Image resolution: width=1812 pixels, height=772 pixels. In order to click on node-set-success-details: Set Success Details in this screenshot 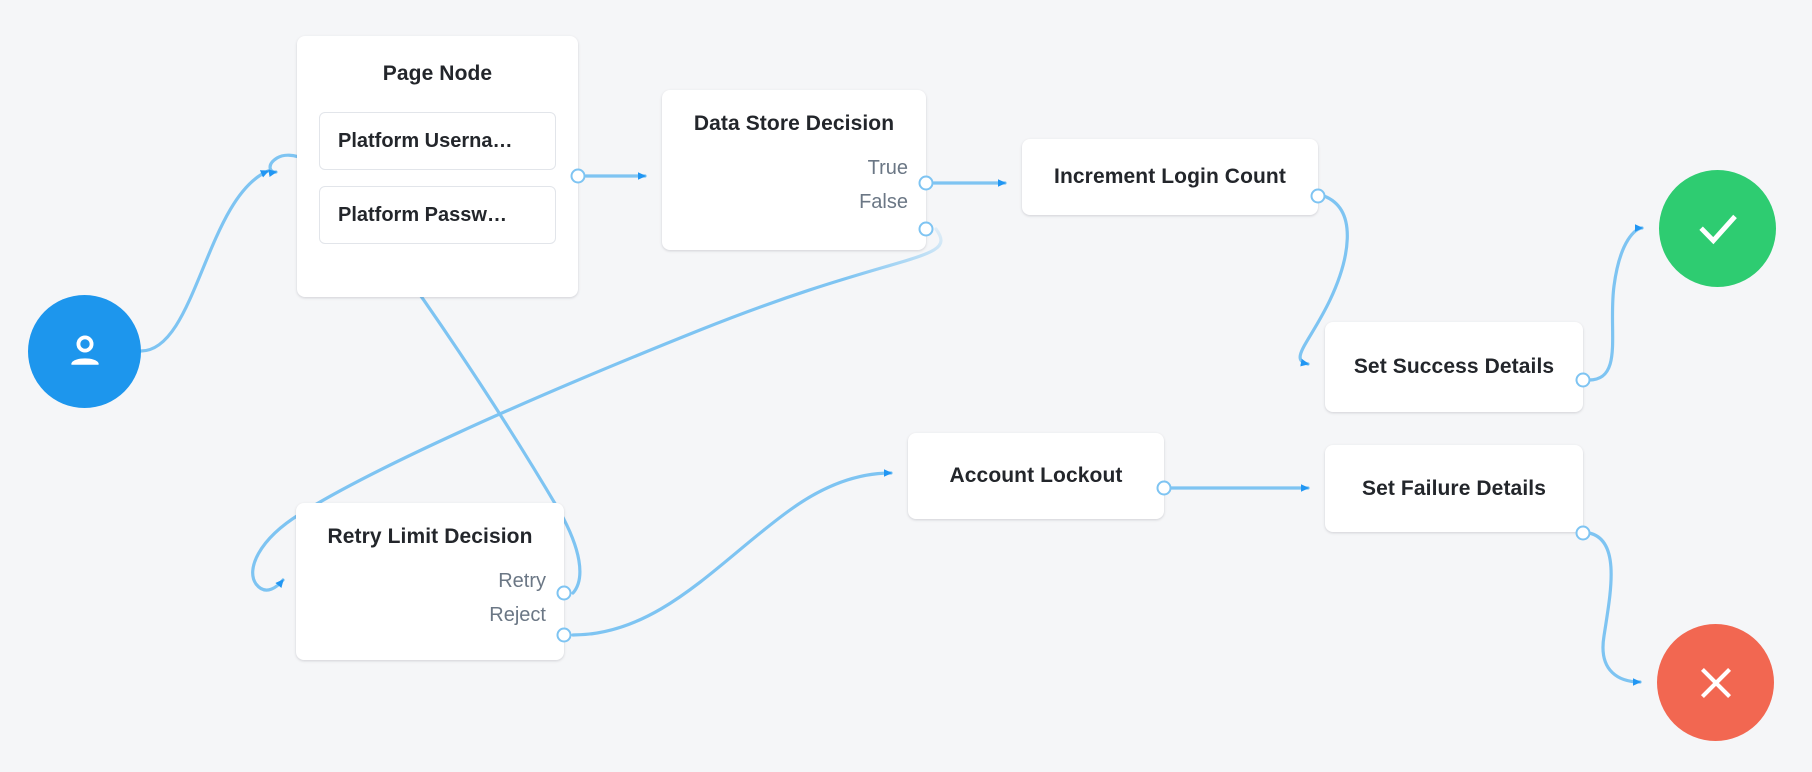, I will do `click(1458, 367)`.